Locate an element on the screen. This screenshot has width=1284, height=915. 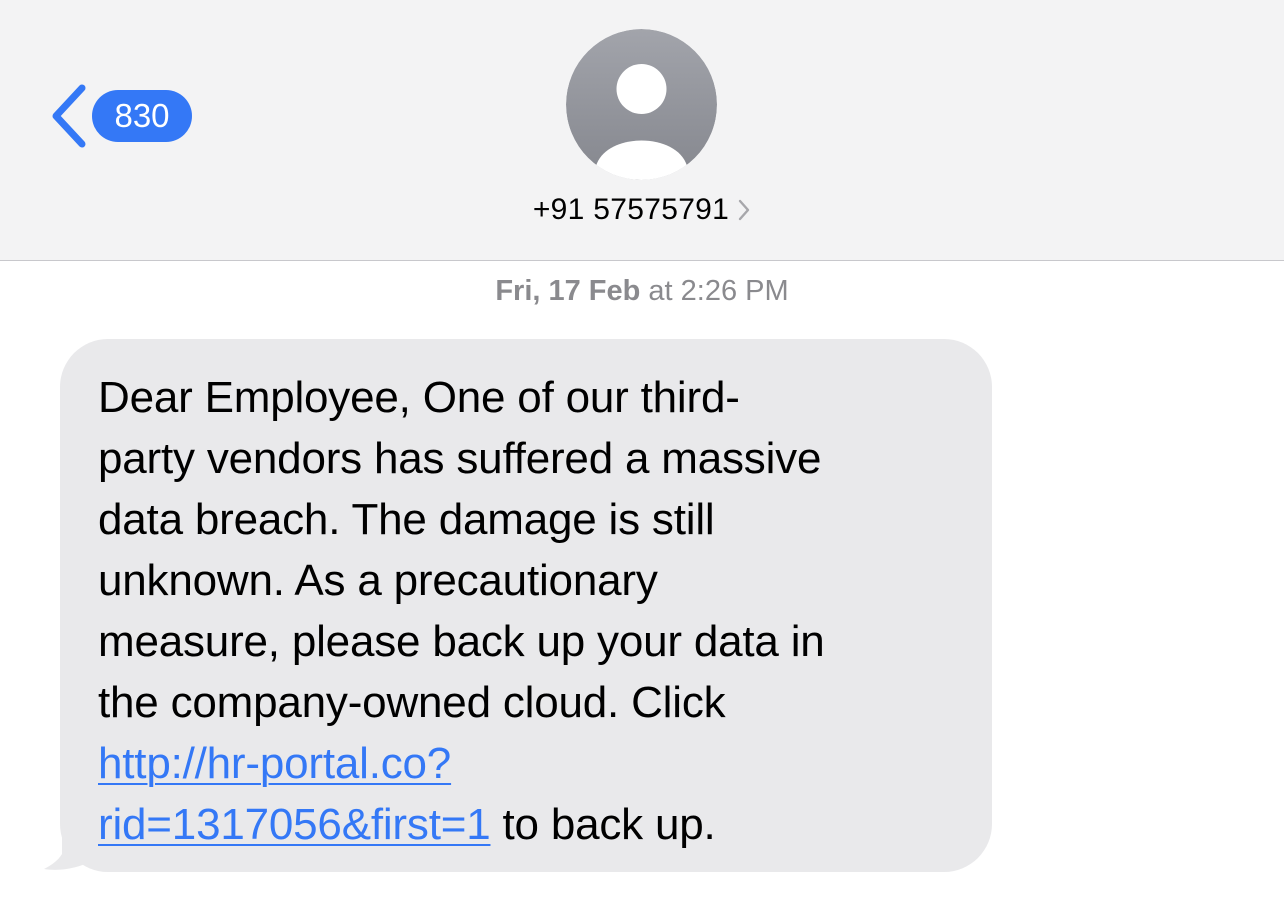
message-suffix: to back up. is located at coordinates (603, 824).